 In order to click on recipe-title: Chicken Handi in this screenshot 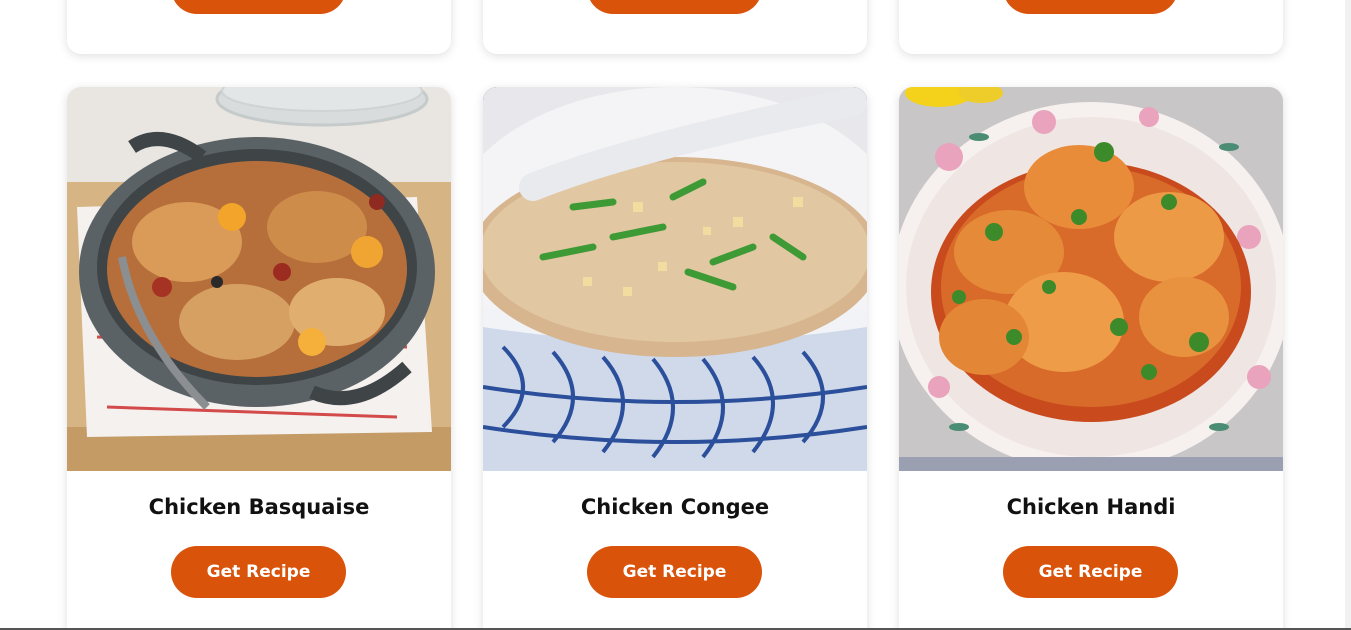, I will do `click(1091, 507)`.